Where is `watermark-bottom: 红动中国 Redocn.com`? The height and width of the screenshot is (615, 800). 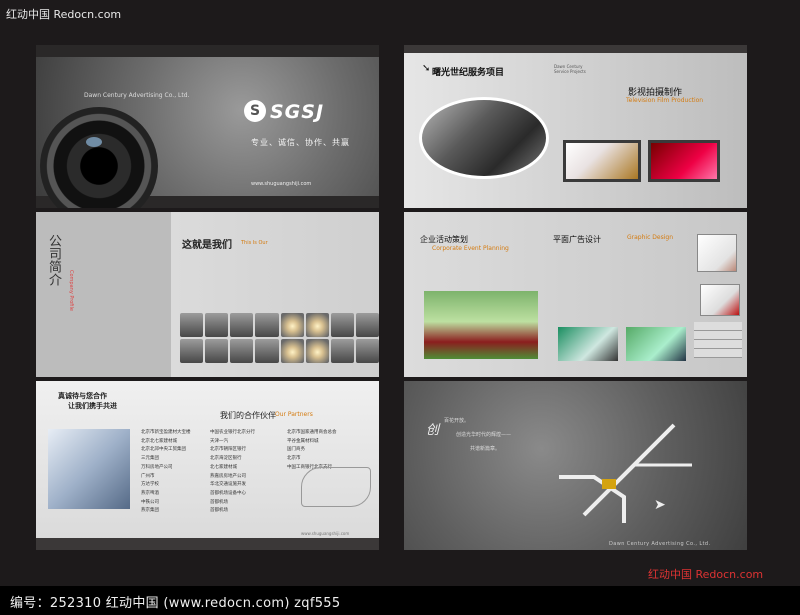 watermark-bottom: 红动中国 Redocn.com is located at coordinates (706, 574).